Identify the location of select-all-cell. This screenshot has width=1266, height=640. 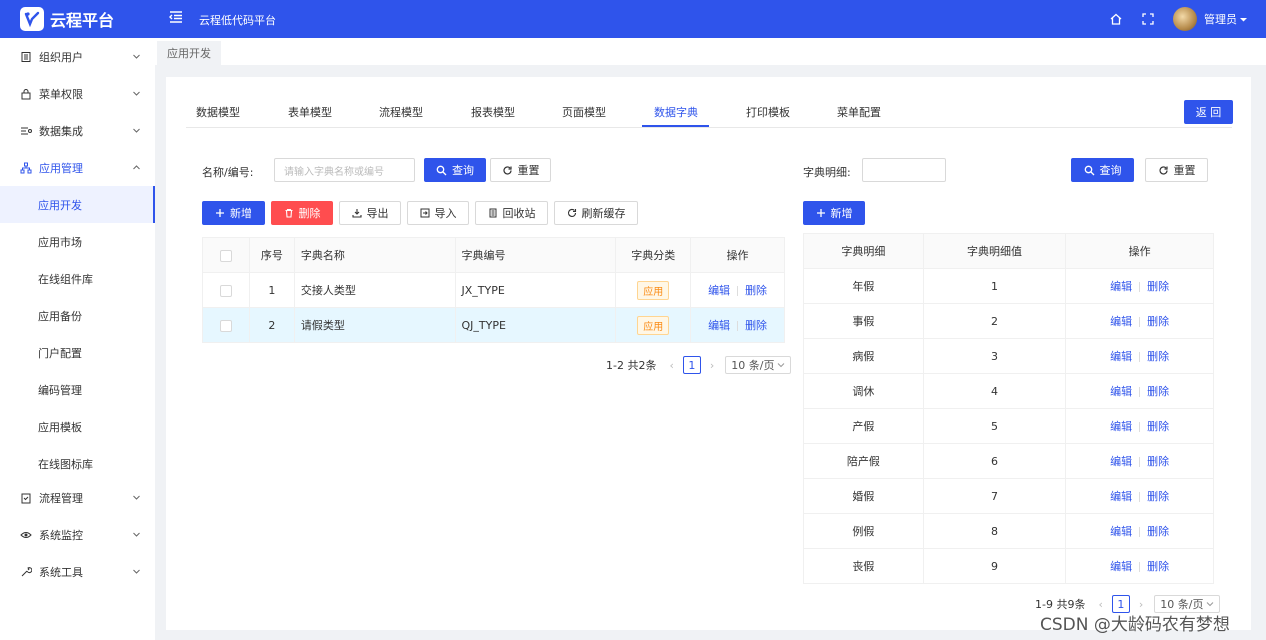
(226, 255).